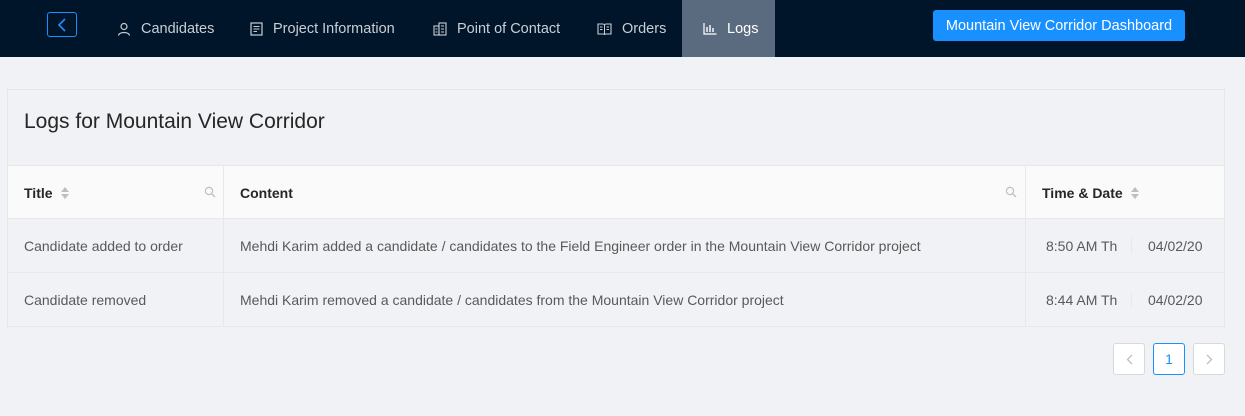 This screenshot has height=416, width=1245. What do you see at coordinates (440, 28) in the screenshot?
I see `building-icon` at bounding box center [440, 28].